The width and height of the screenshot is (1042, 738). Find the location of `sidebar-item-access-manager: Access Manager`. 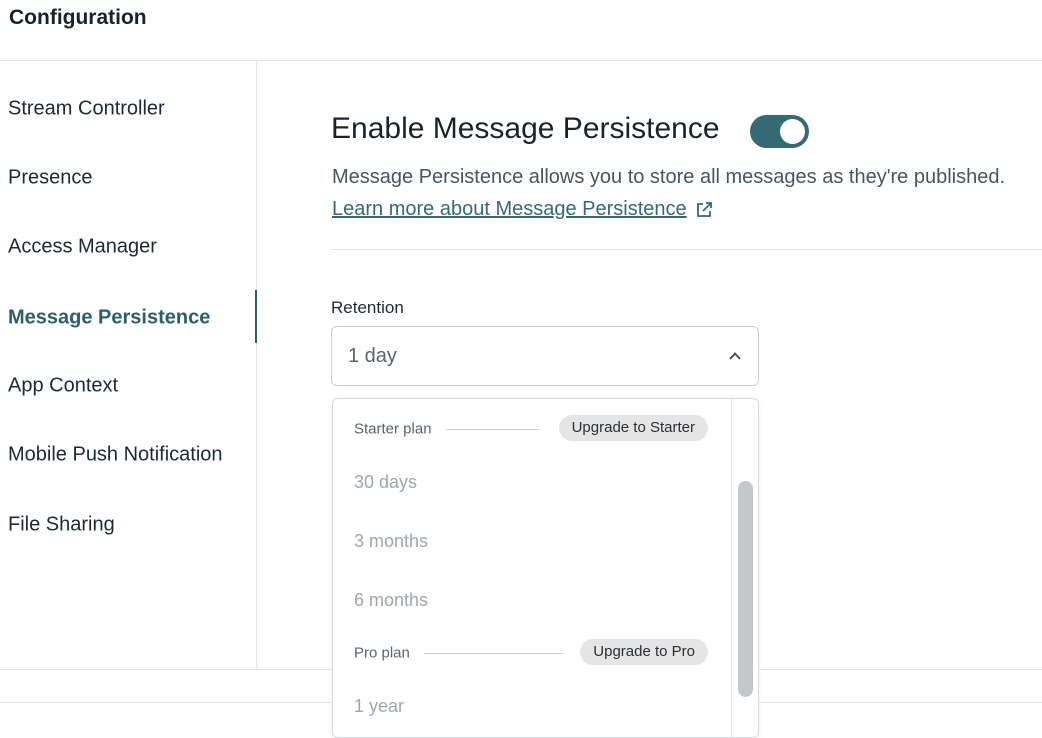

sidebar-item-access-manager: Access Manager is located at coordinates (128, 247).